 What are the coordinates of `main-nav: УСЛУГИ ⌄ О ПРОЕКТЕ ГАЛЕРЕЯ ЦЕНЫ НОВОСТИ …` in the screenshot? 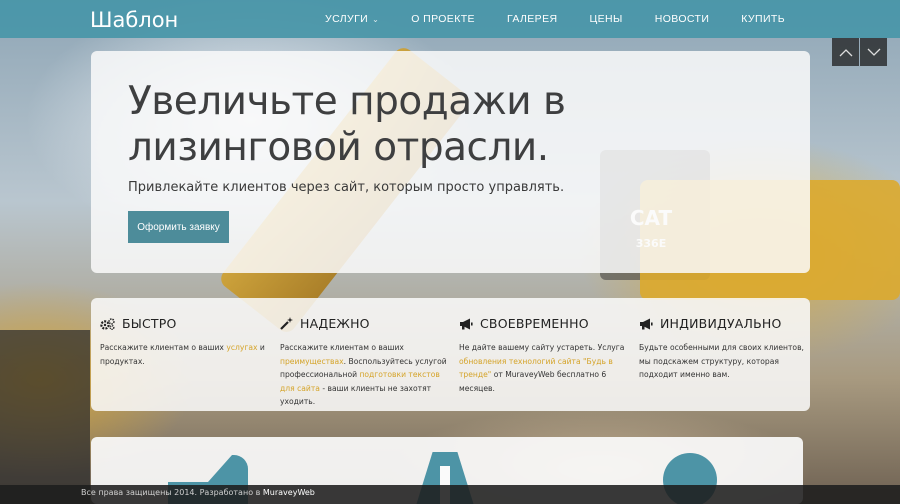 It's located at (555, 19).